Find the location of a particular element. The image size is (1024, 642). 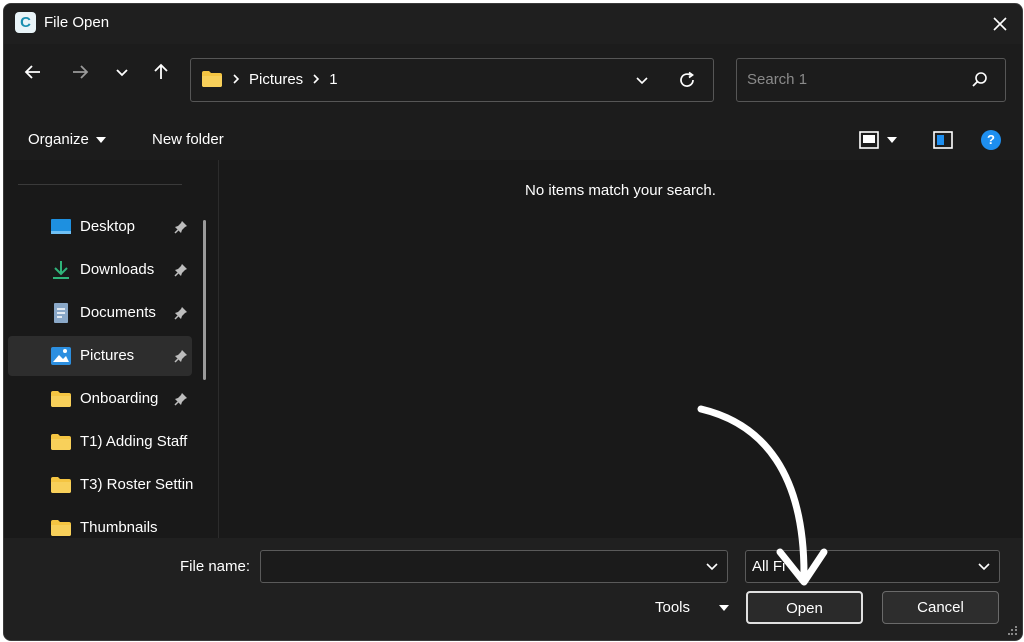

help-button: ? is located at coordinates (991, 140).